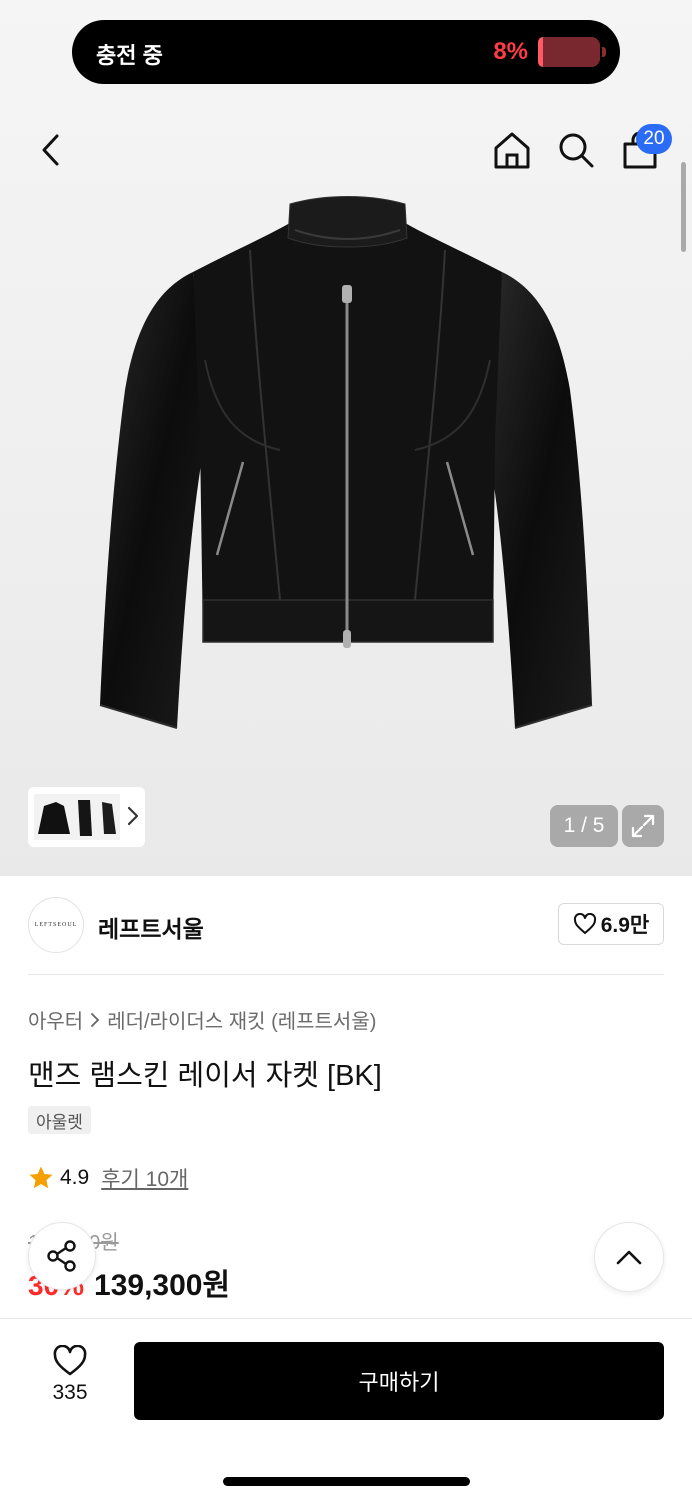 The height and width of the screenshot is (1500, 692). I want to click on battery-percent: 8%, so click(510, 51).